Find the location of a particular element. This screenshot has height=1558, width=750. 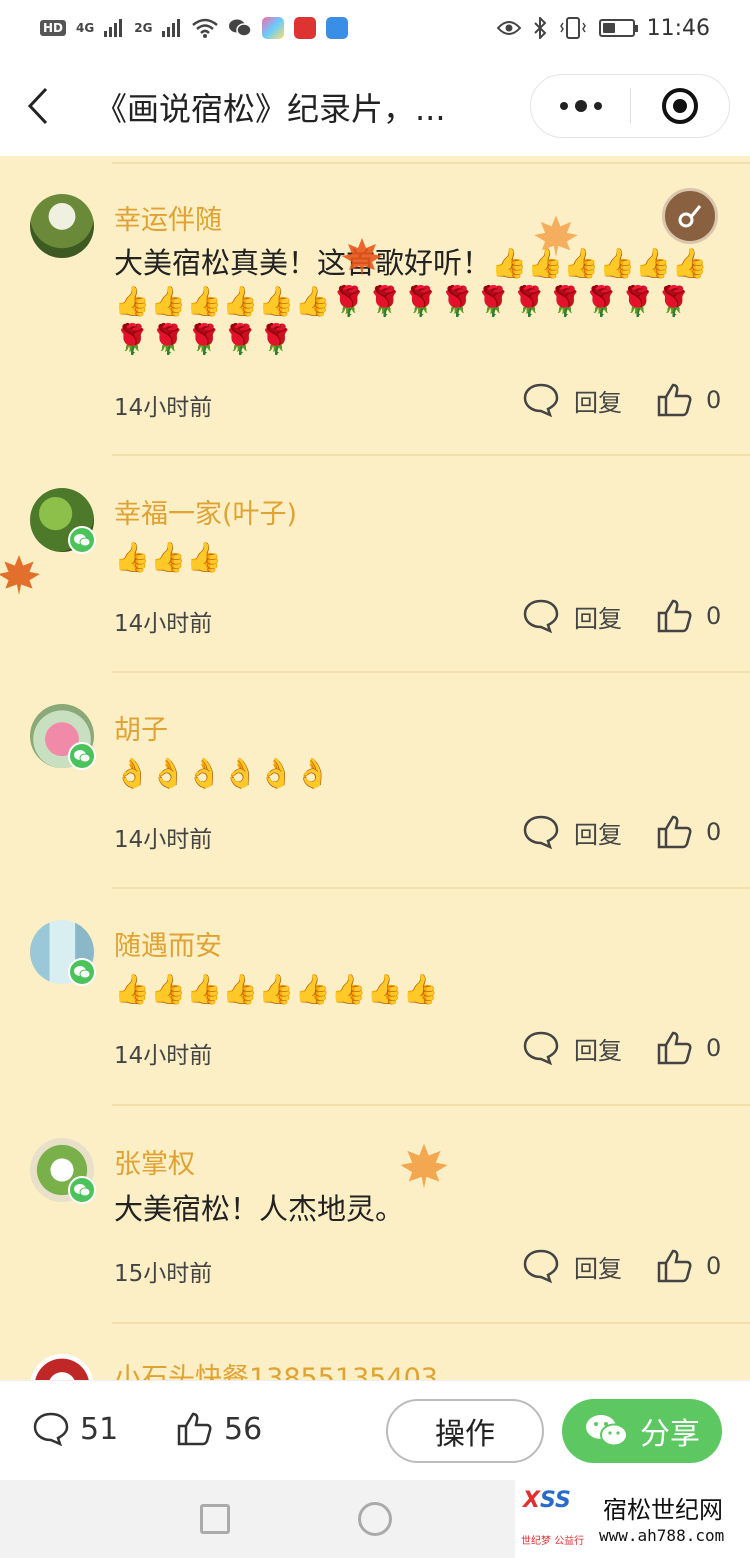

close-button is located at coordinates (680, 106).